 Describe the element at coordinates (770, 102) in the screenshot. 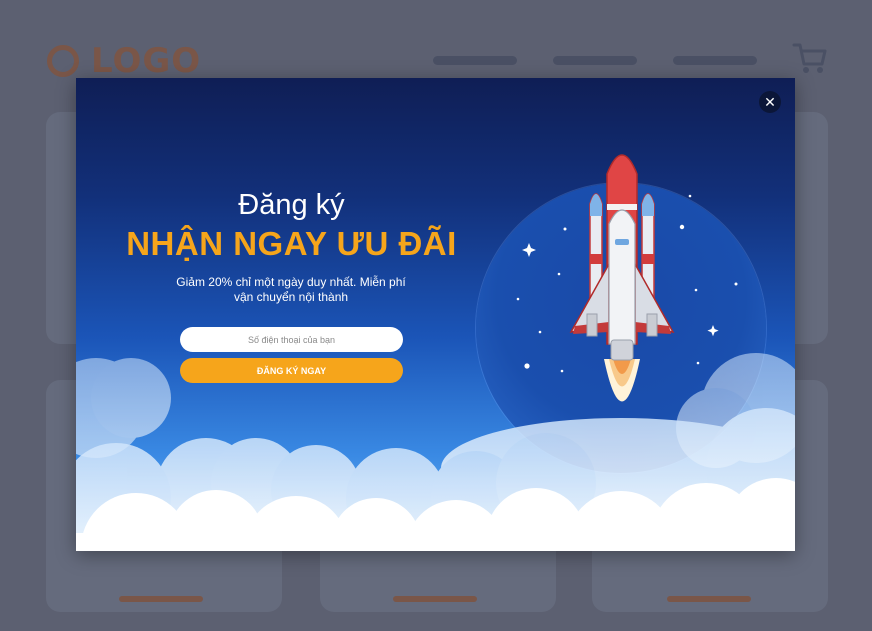

I see `close-icon: ✕` at that location.